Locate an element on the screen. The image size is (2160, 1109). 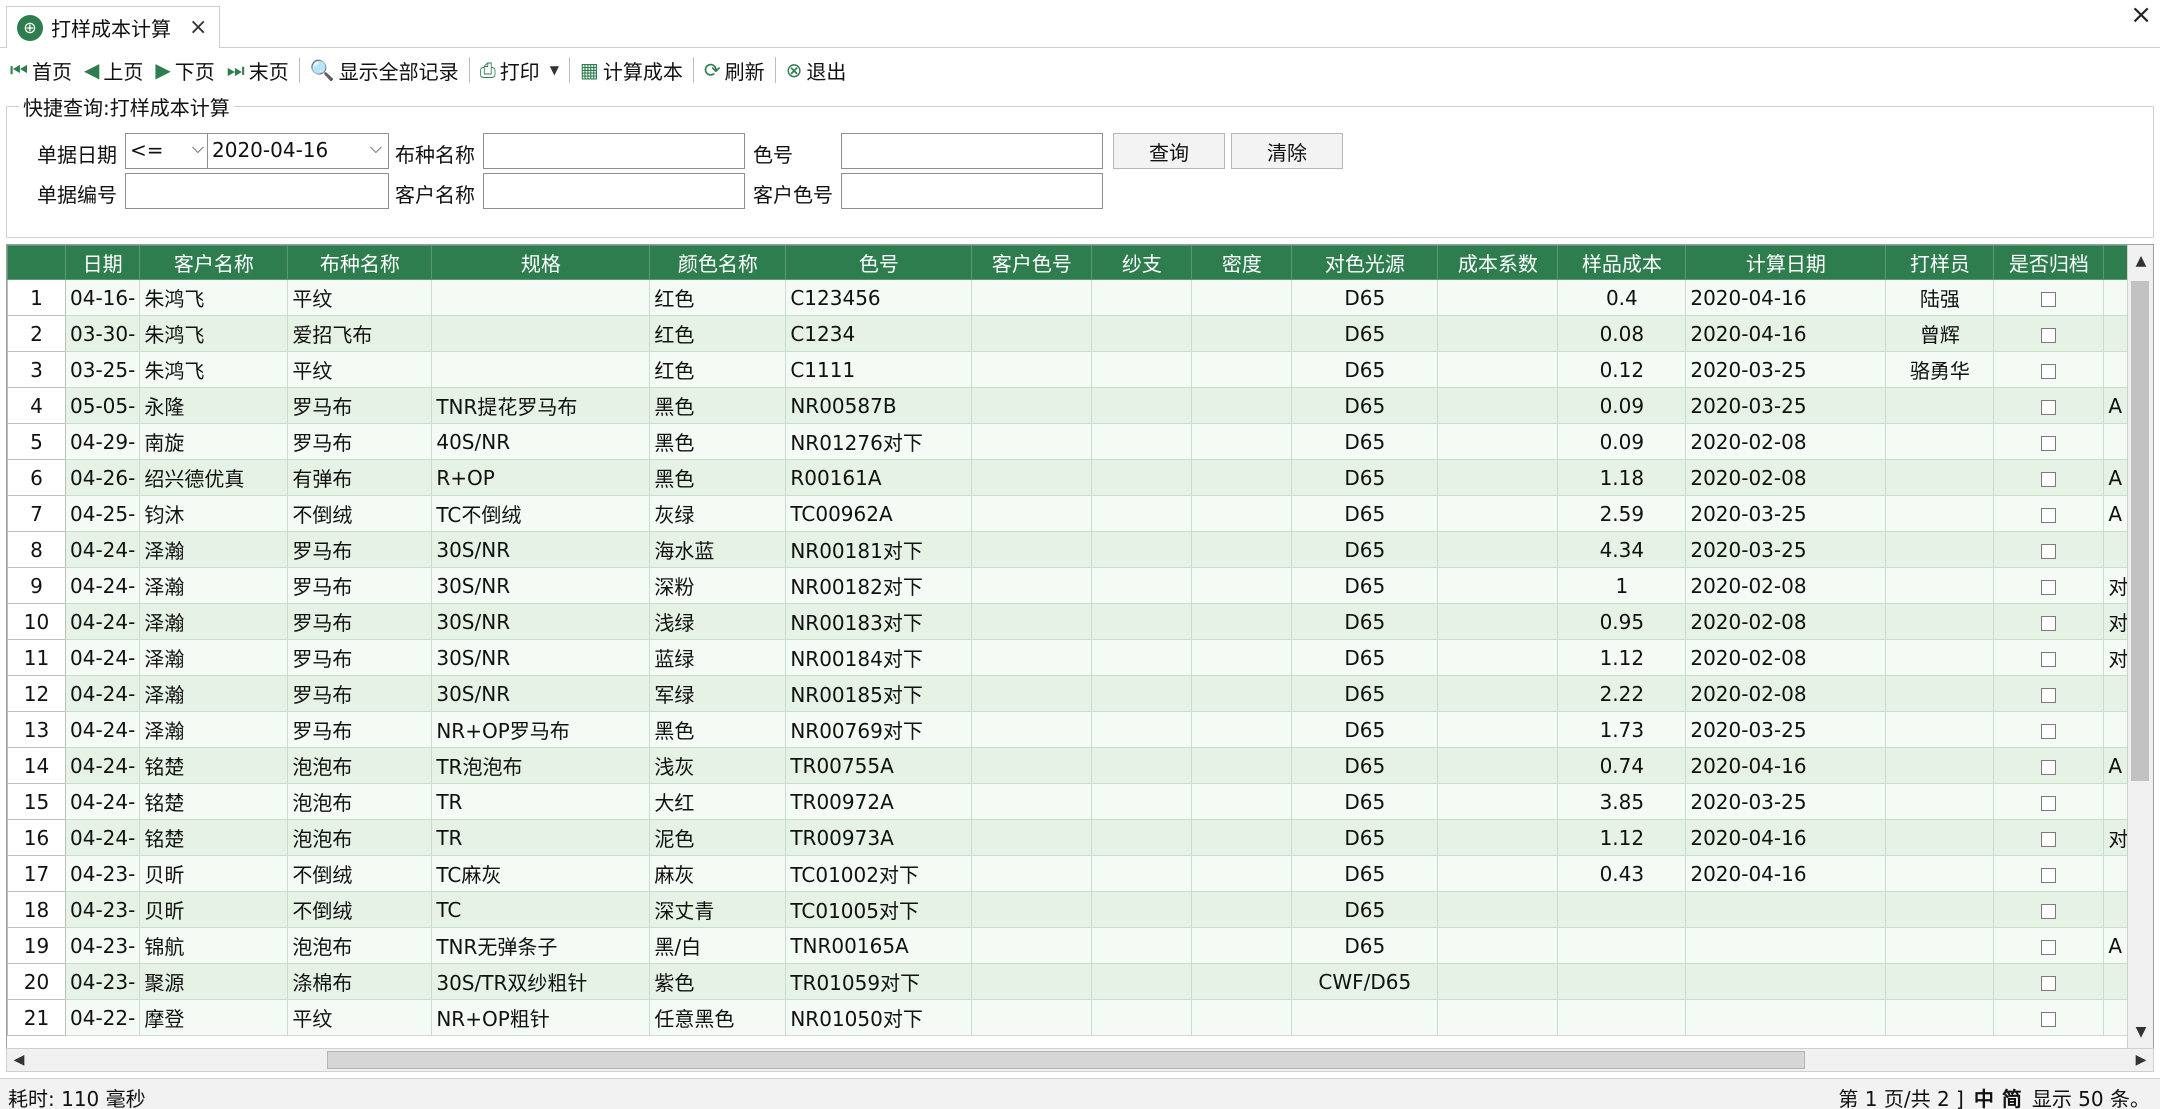
cell-spec: 30S/TR双纱粗针 is located at coordinates (541, 981).